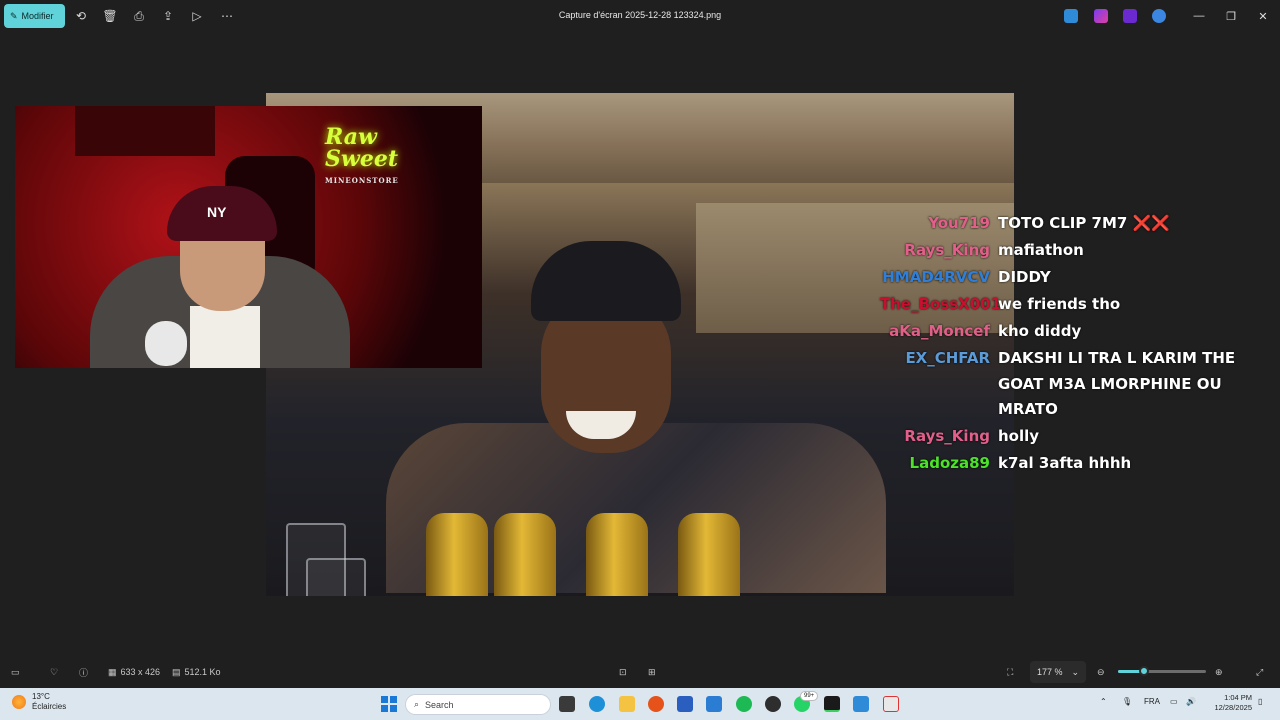 The image size is (1280, 720). I want to click on file-explorer-icon, so click(627, 704).